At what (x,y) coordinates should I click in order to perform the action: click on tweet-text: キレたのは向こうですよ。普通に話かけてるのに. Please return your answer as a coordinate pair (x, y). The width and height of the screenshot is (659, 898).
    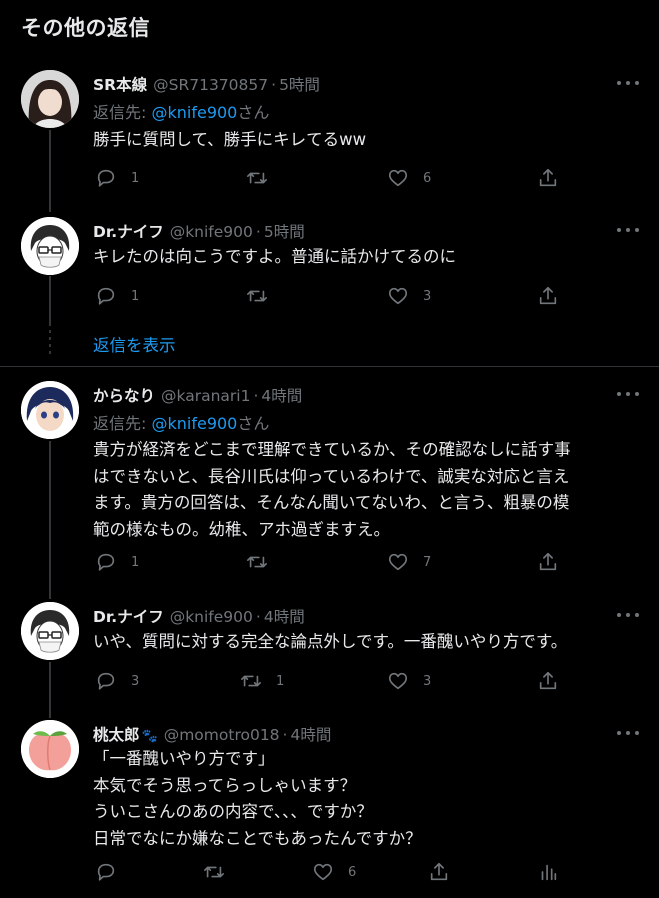
    Looking at the image, I should click on (274, 256).